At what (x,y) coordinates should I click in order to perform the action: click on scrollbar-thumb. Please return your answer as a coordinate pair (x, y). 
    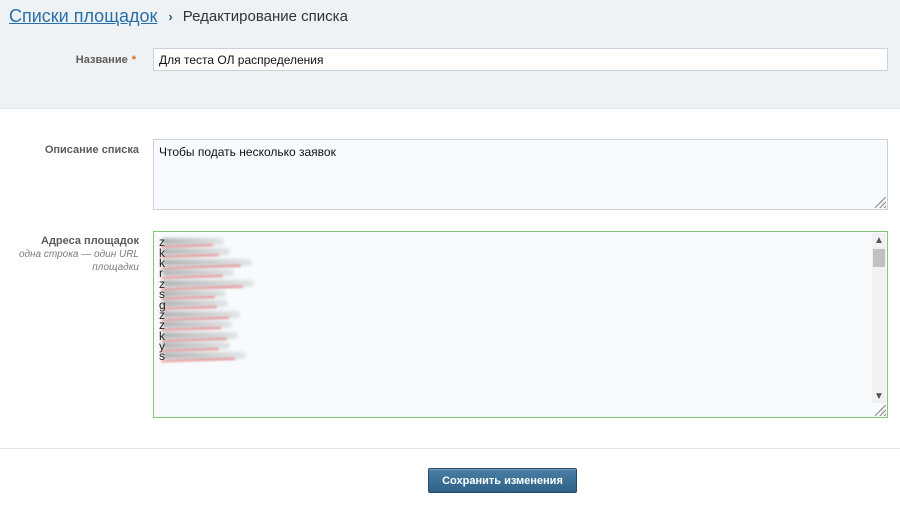
    Looking at the image, I should click on (879, 258).